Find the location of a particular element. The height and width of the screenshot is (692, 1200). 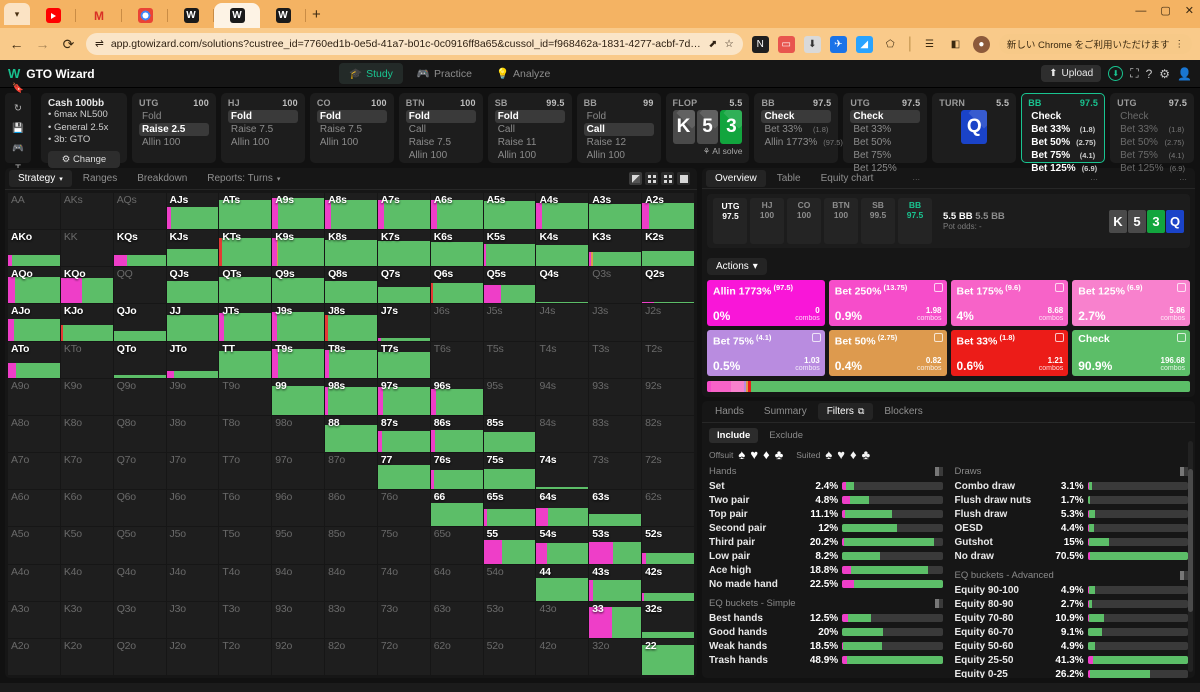

extension-blue-icon: ✈ is located at coordinates (838, 44).